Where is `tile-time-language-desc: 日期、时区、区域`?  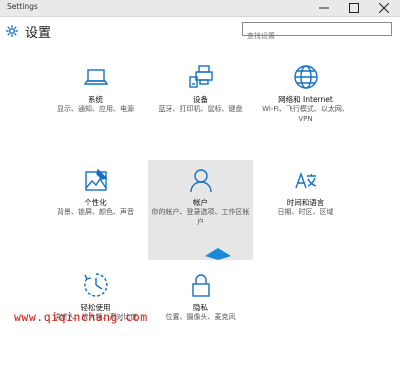 tile-time-language-desc: 日期、时区、区域 is located at coordinates (305, 212).